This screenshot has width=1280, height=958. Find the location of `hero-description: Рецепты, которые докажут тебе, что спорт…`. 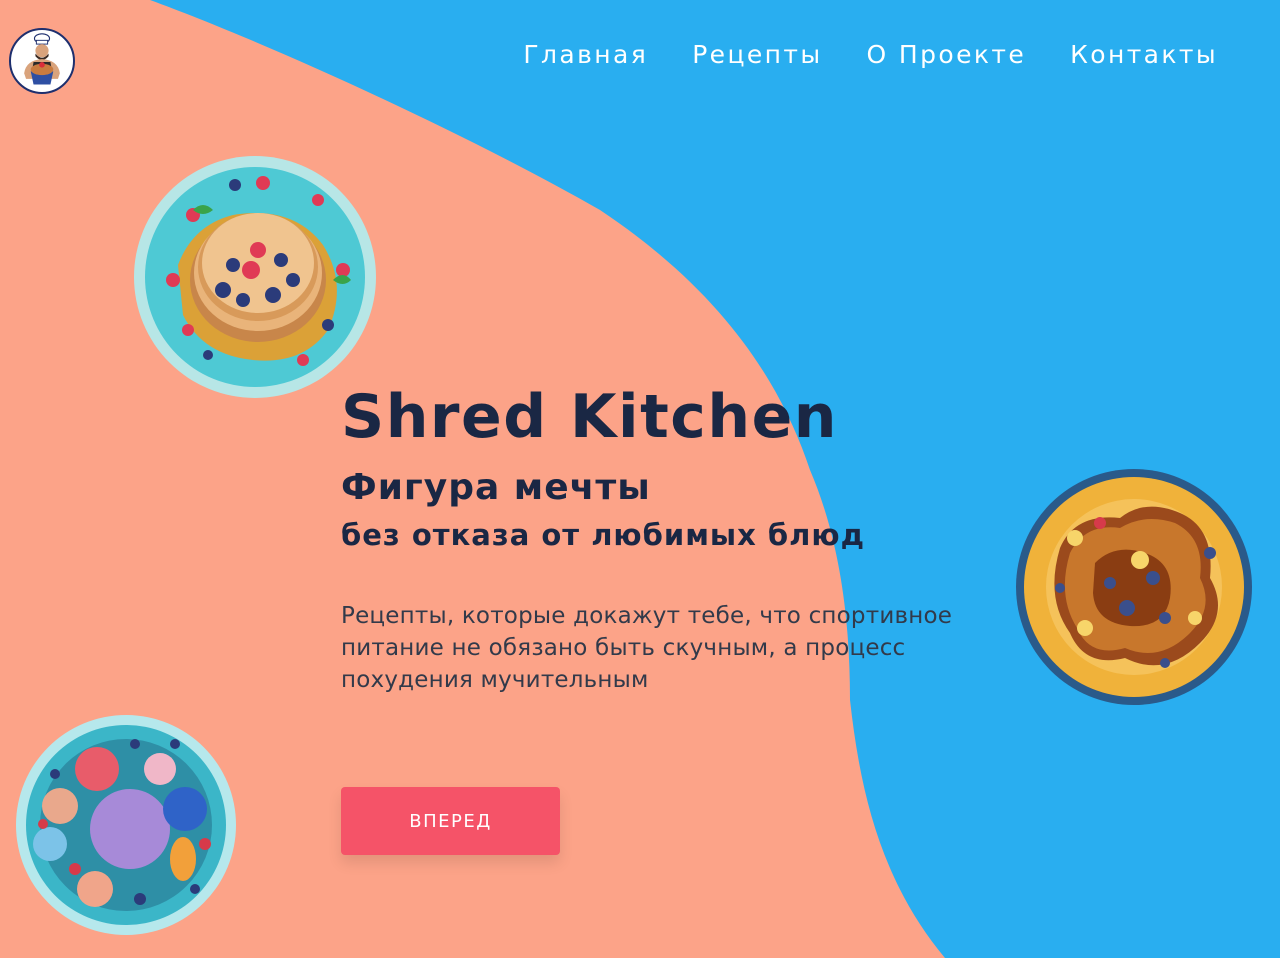

hero-description: Рецепты, которые докажут тебе, что спорт… is located at coordinates (647, 648).